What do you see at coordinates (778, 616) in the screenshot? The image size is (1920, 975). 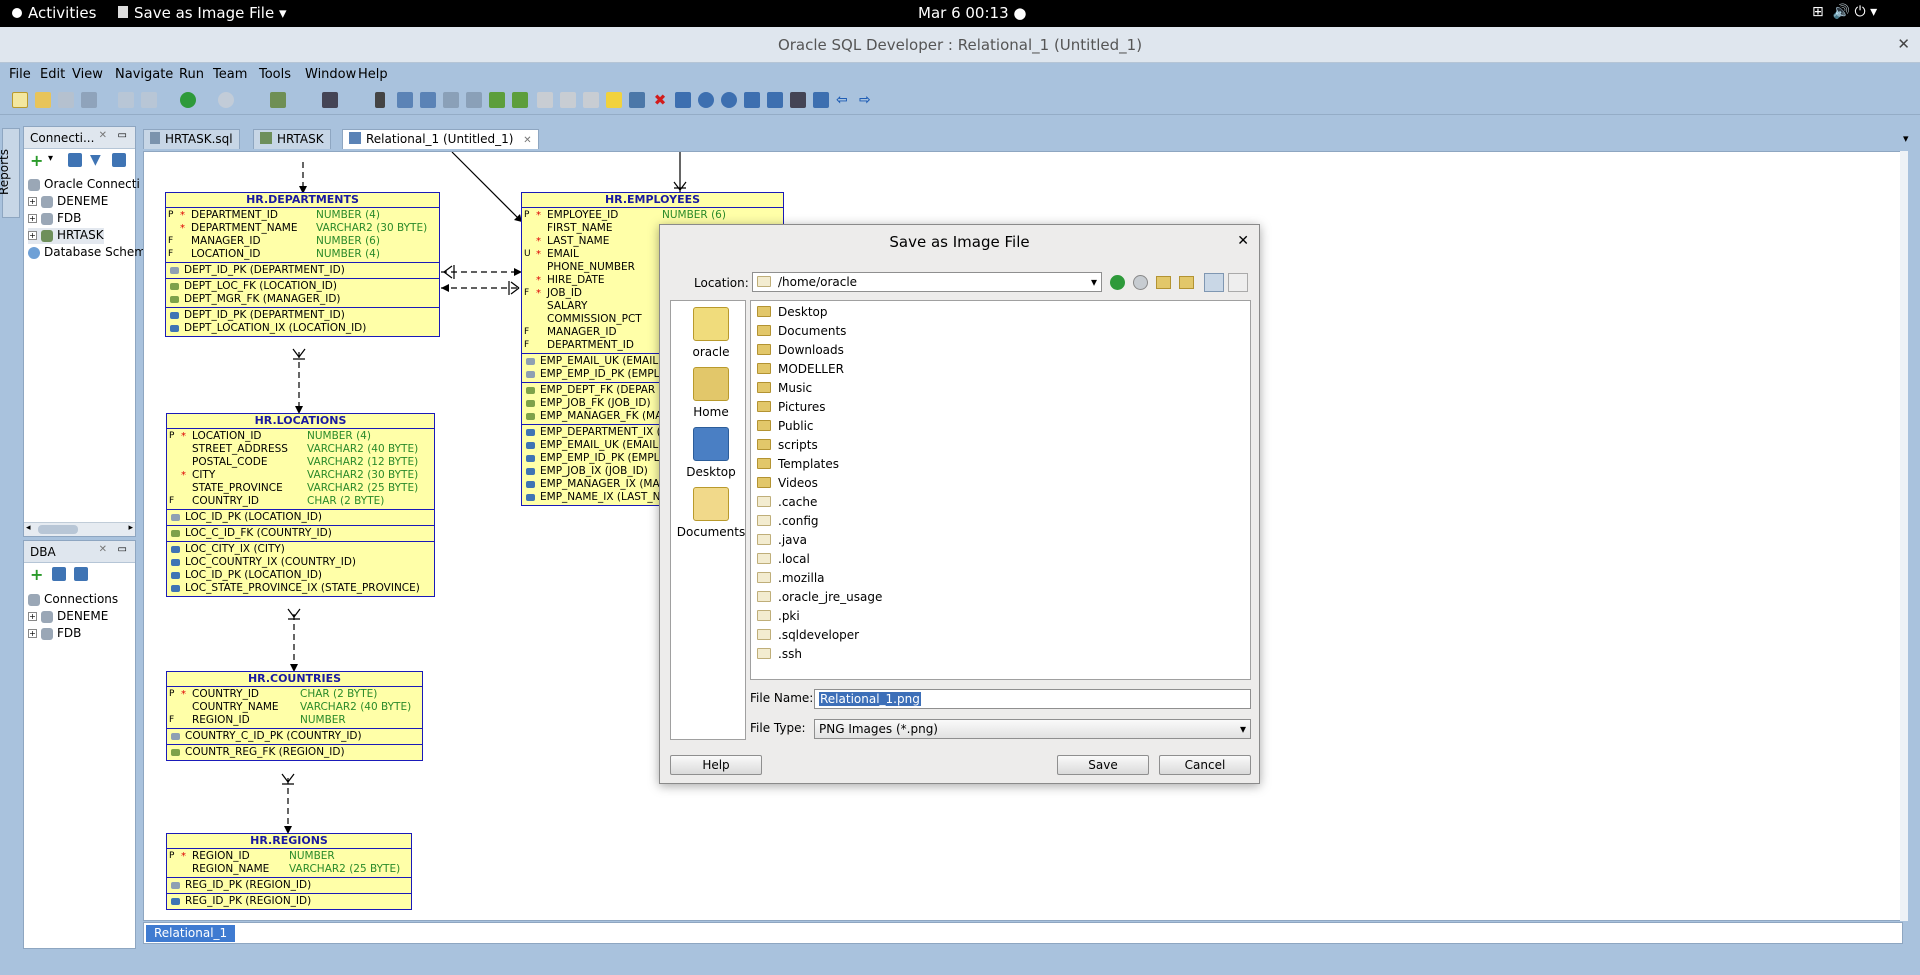 I see `file-item: .pki` at bounding box center [778, 616].